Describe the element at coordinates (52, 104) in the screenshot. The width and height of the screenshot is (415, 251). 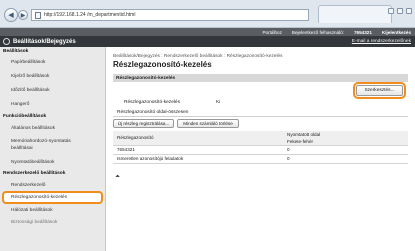
I see `sidebar-item-volume: Hangerő` at that location.